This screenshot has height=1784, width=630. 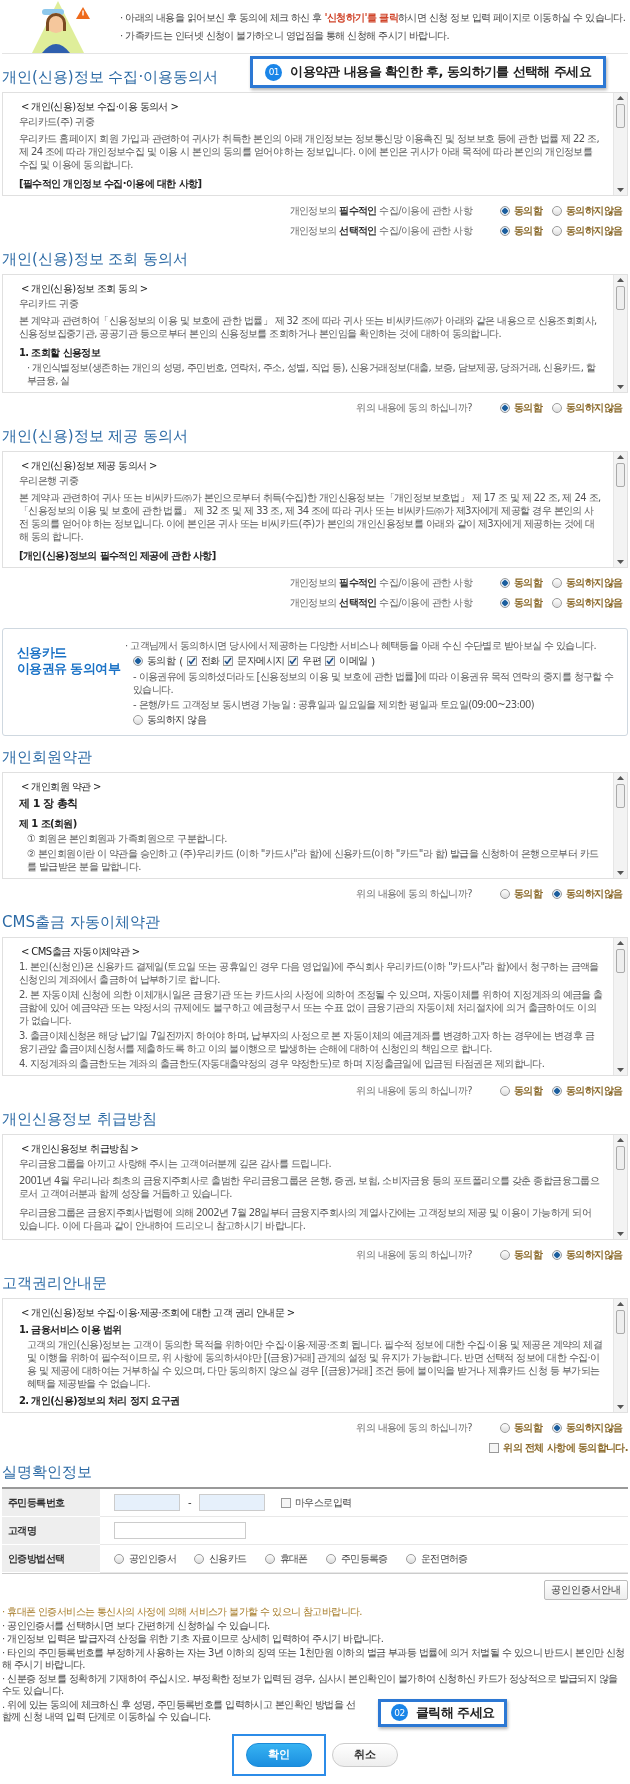 What do you see at coordinates (152, 1558) in the screenshot?
I see `radio-label: 공인인증서` at bounding box center [152, 1558].